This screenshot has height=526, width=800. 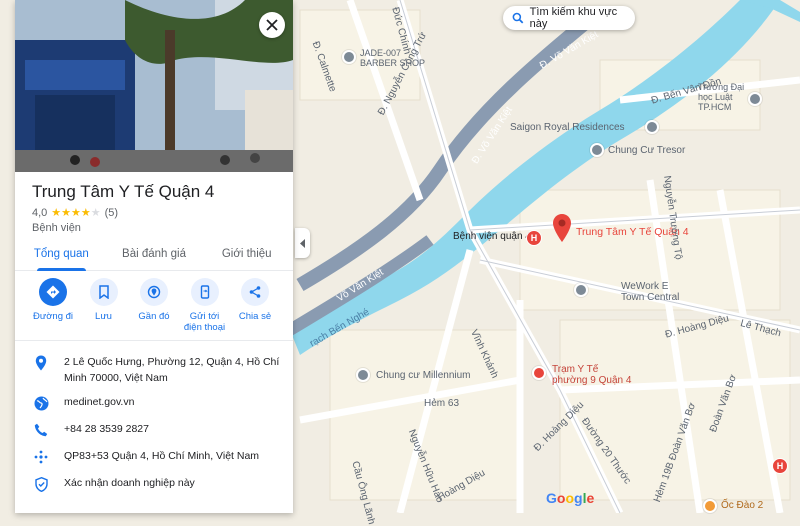 What do you see at coordinates (423, 375) in the screenshot?
I see `map-place-label: Chung cư Millennium` at bounding box center [423, 375].